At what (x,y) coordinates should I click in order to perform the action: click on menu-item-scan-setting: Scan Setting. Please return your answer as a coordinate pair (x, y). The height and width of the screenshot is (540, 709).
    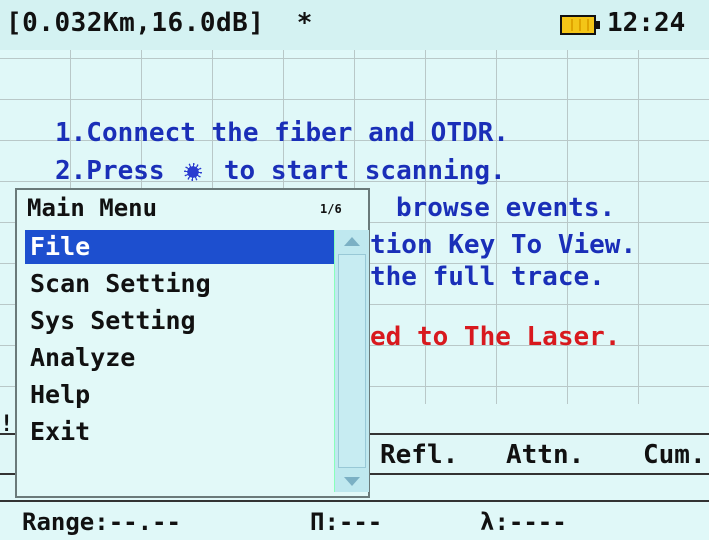
    Looking at the image, I should click on (181, 284).